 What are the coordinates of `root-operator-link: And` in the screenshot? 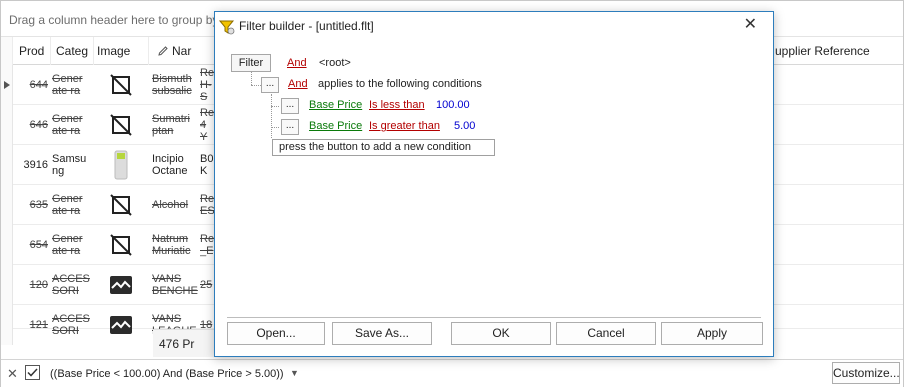 It's located at (297, 63).